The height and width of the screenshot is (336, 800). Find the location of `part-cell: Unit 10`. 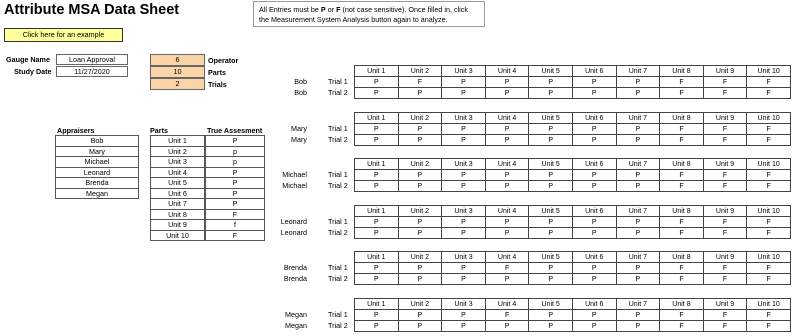

part-cell: Unit 10 is located at coordinates (177, 235).